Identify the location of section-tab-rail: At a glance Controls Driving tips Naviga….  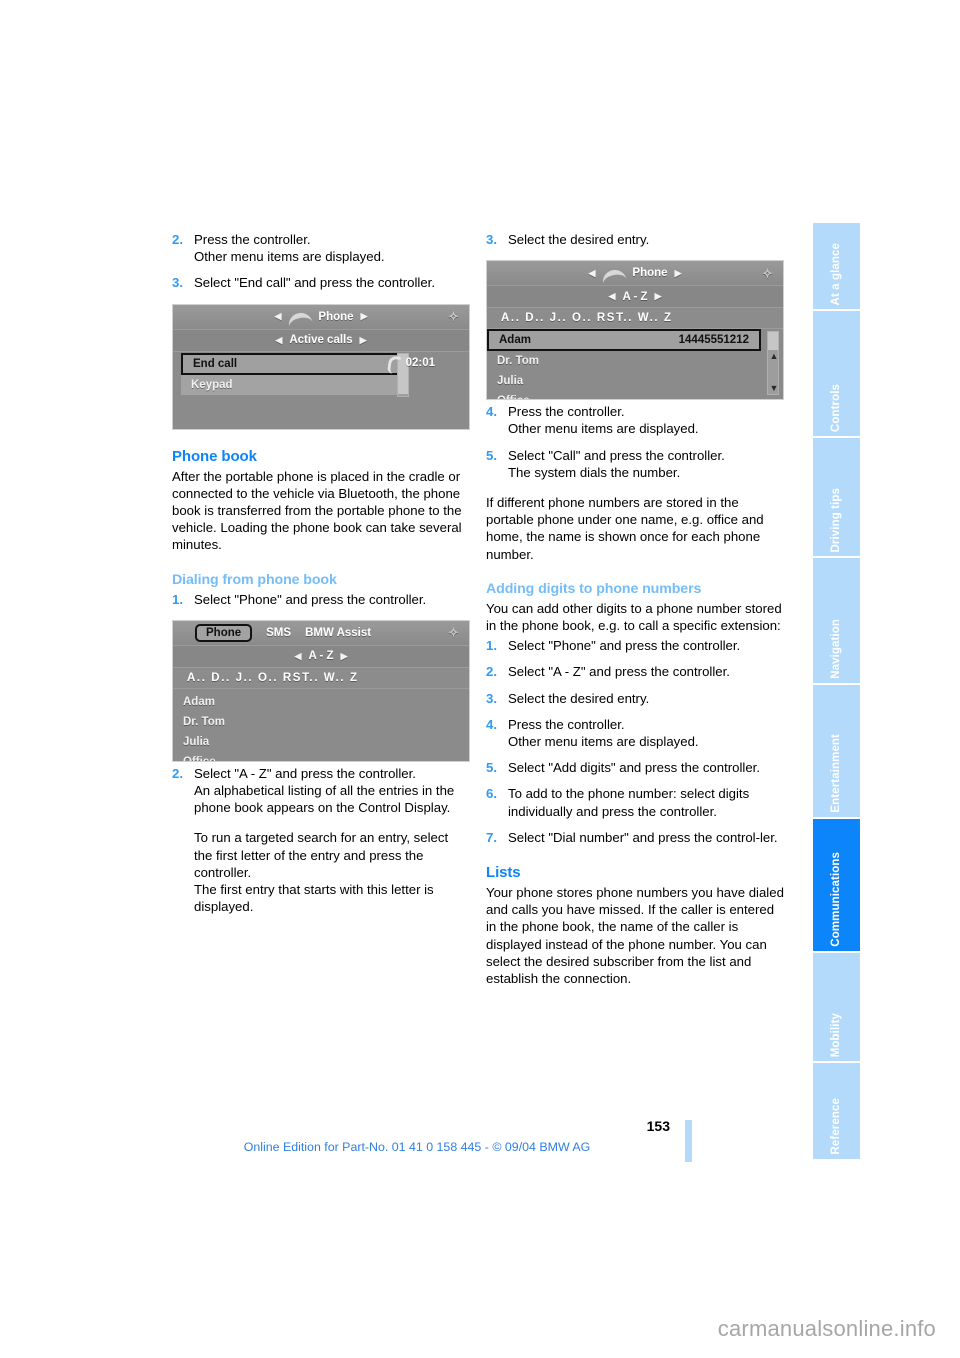
(836, 691).